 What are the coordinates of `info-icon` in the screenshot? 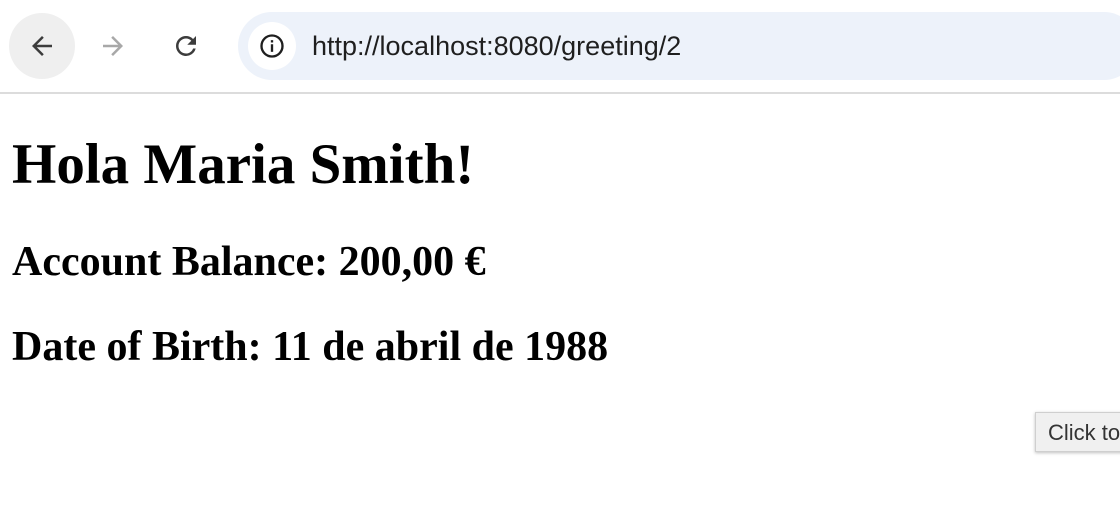 It's located at (272, 46).